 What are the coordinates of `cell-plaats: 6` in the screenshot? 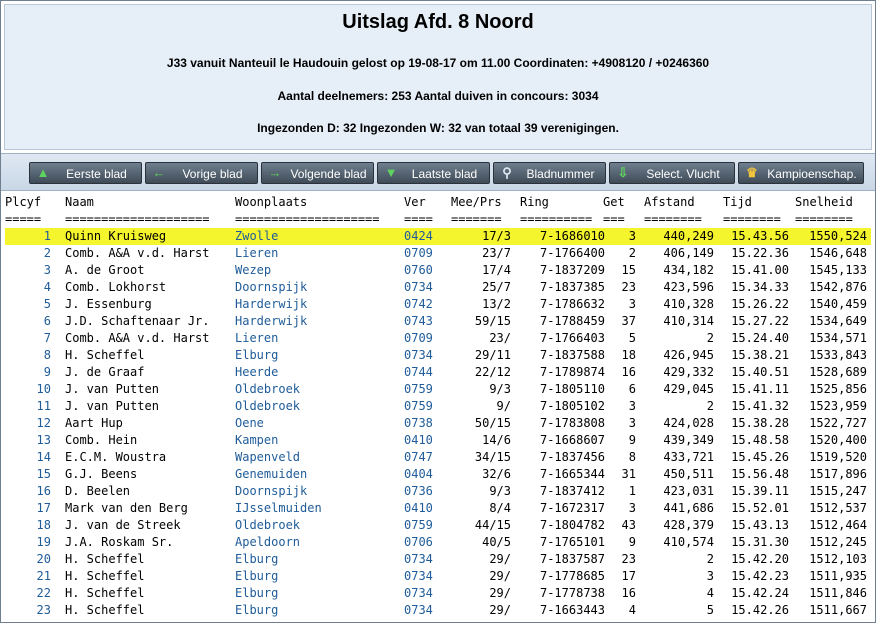 It's located at (28, 321).